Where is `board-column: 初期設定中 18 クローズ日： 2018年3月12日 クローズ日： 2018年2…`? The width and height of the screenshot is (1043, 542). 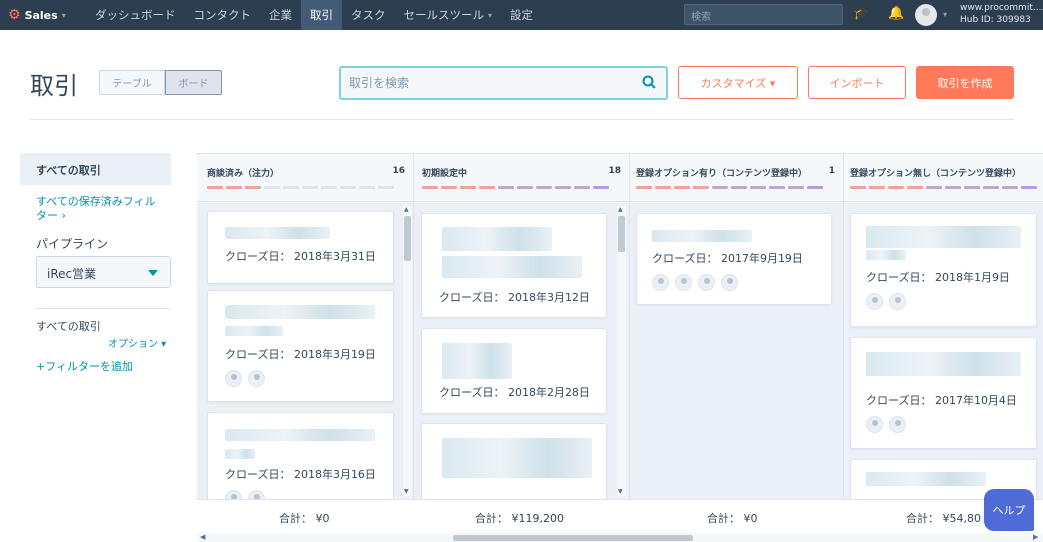 board-column: 初期設定中 18 クローズ日： 2018年3月12日 クローズ日： 2018年2… is located at coordinates (522, 326).